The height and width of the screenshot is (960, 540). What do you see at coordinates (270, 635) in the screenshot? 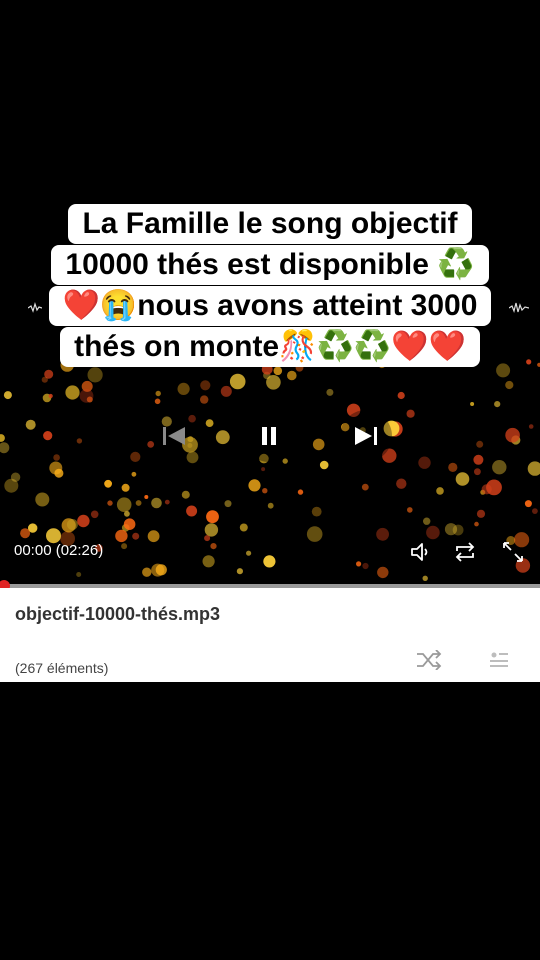
I see `track-info-panel: objectif-10000-thés.mp3 (267 éléments)` at bounding box center [270, 635].